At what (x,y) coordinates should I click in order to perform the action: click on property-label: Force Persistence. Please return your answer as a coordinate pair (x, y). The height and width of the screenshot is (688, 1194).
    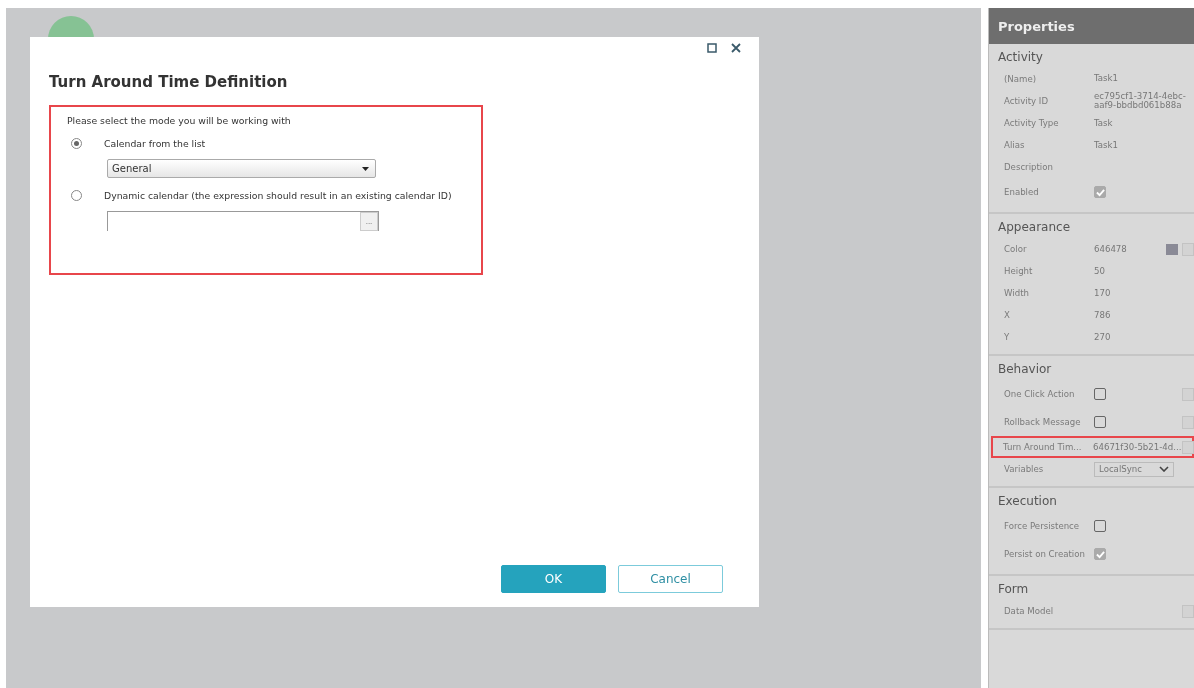
    Looking at the image, I should click on (1042, 526).